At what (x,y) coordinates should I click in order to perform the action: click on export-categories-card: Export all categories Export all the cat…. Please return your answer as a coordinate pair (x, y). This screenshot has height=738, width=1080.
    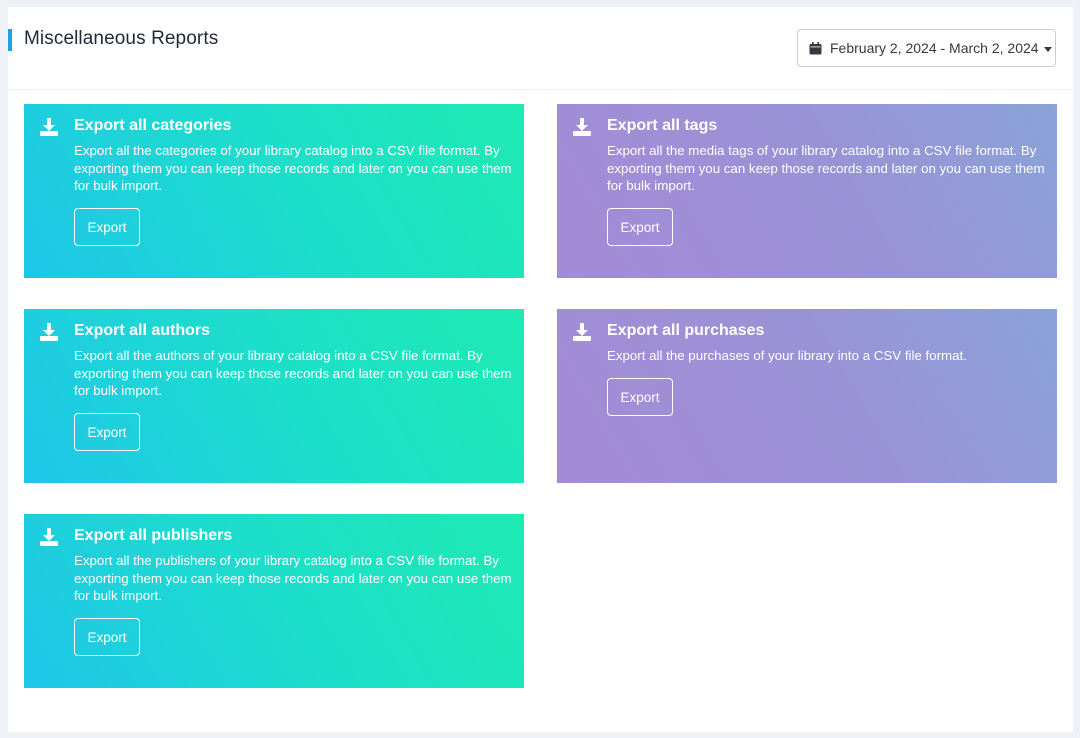
    Looking at the image, I should click on (274, 191).